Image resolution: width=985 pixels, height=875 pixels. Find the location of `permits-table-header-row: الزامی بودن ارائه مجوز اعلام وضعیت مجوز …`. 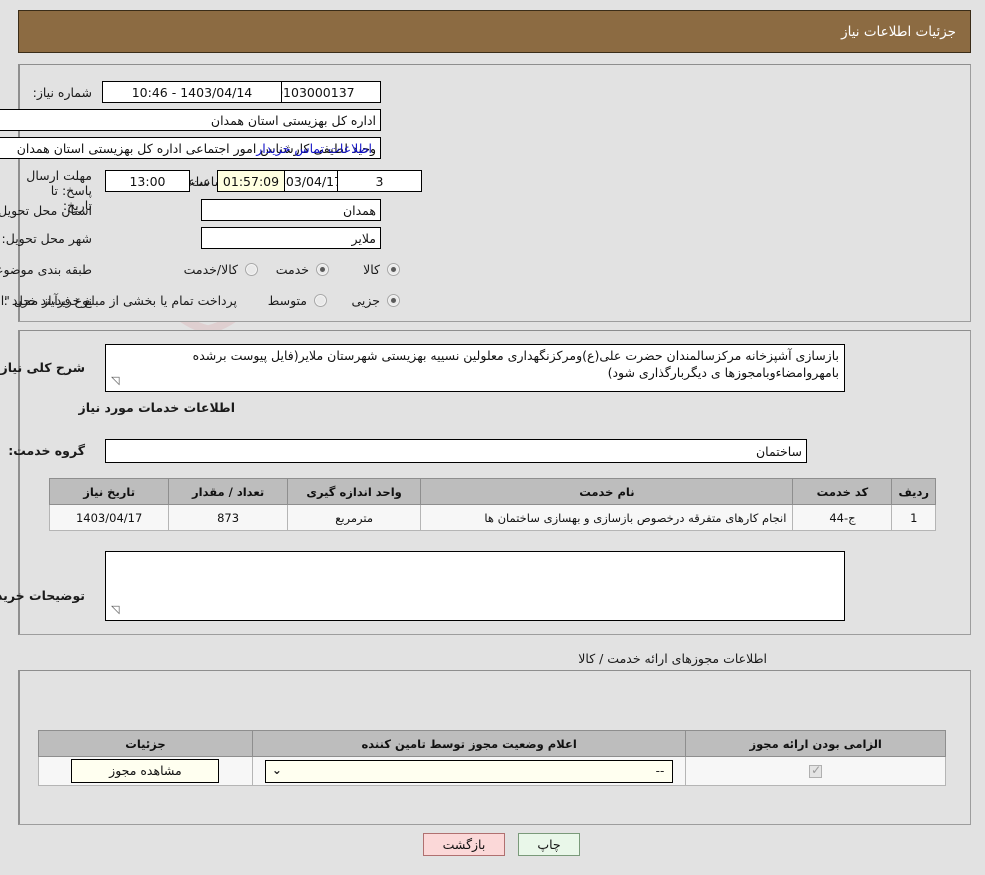

permits-table-header-row: الزامی بودن ارائه مجوز اعلام وضعیت مجوز … is located at coordinates (492, 743).